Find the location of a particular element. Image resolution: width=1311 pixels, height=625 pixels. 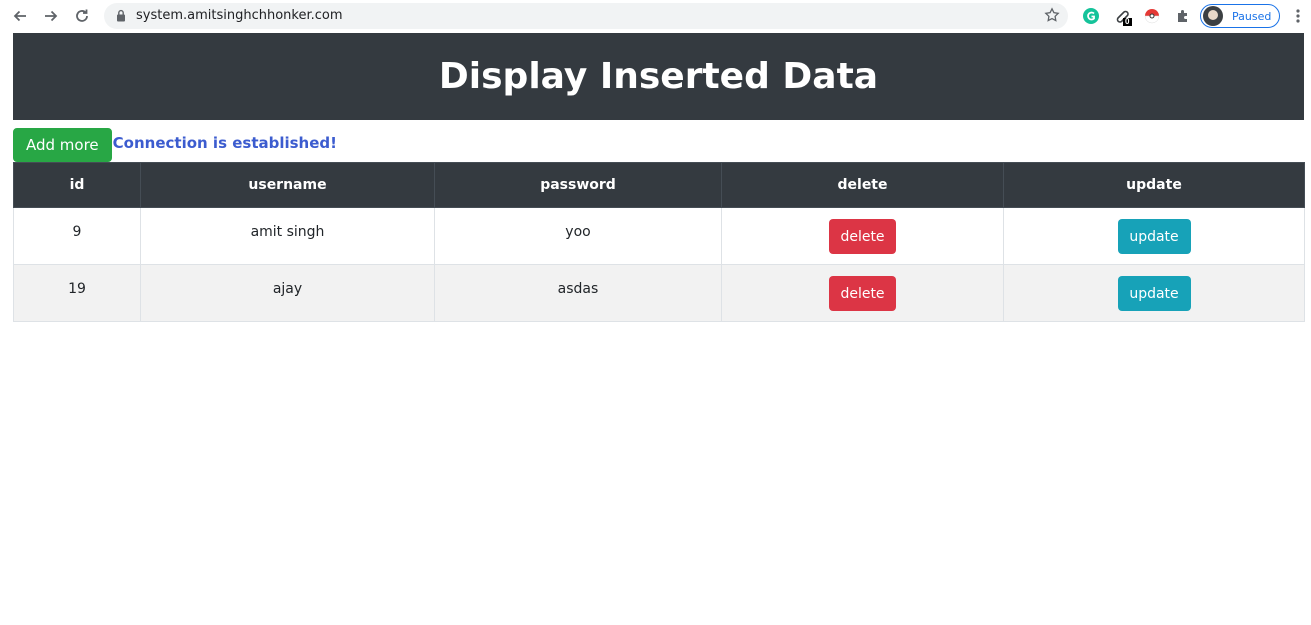

page-title: Display Inserted Data is located at coordinates (658, 76).